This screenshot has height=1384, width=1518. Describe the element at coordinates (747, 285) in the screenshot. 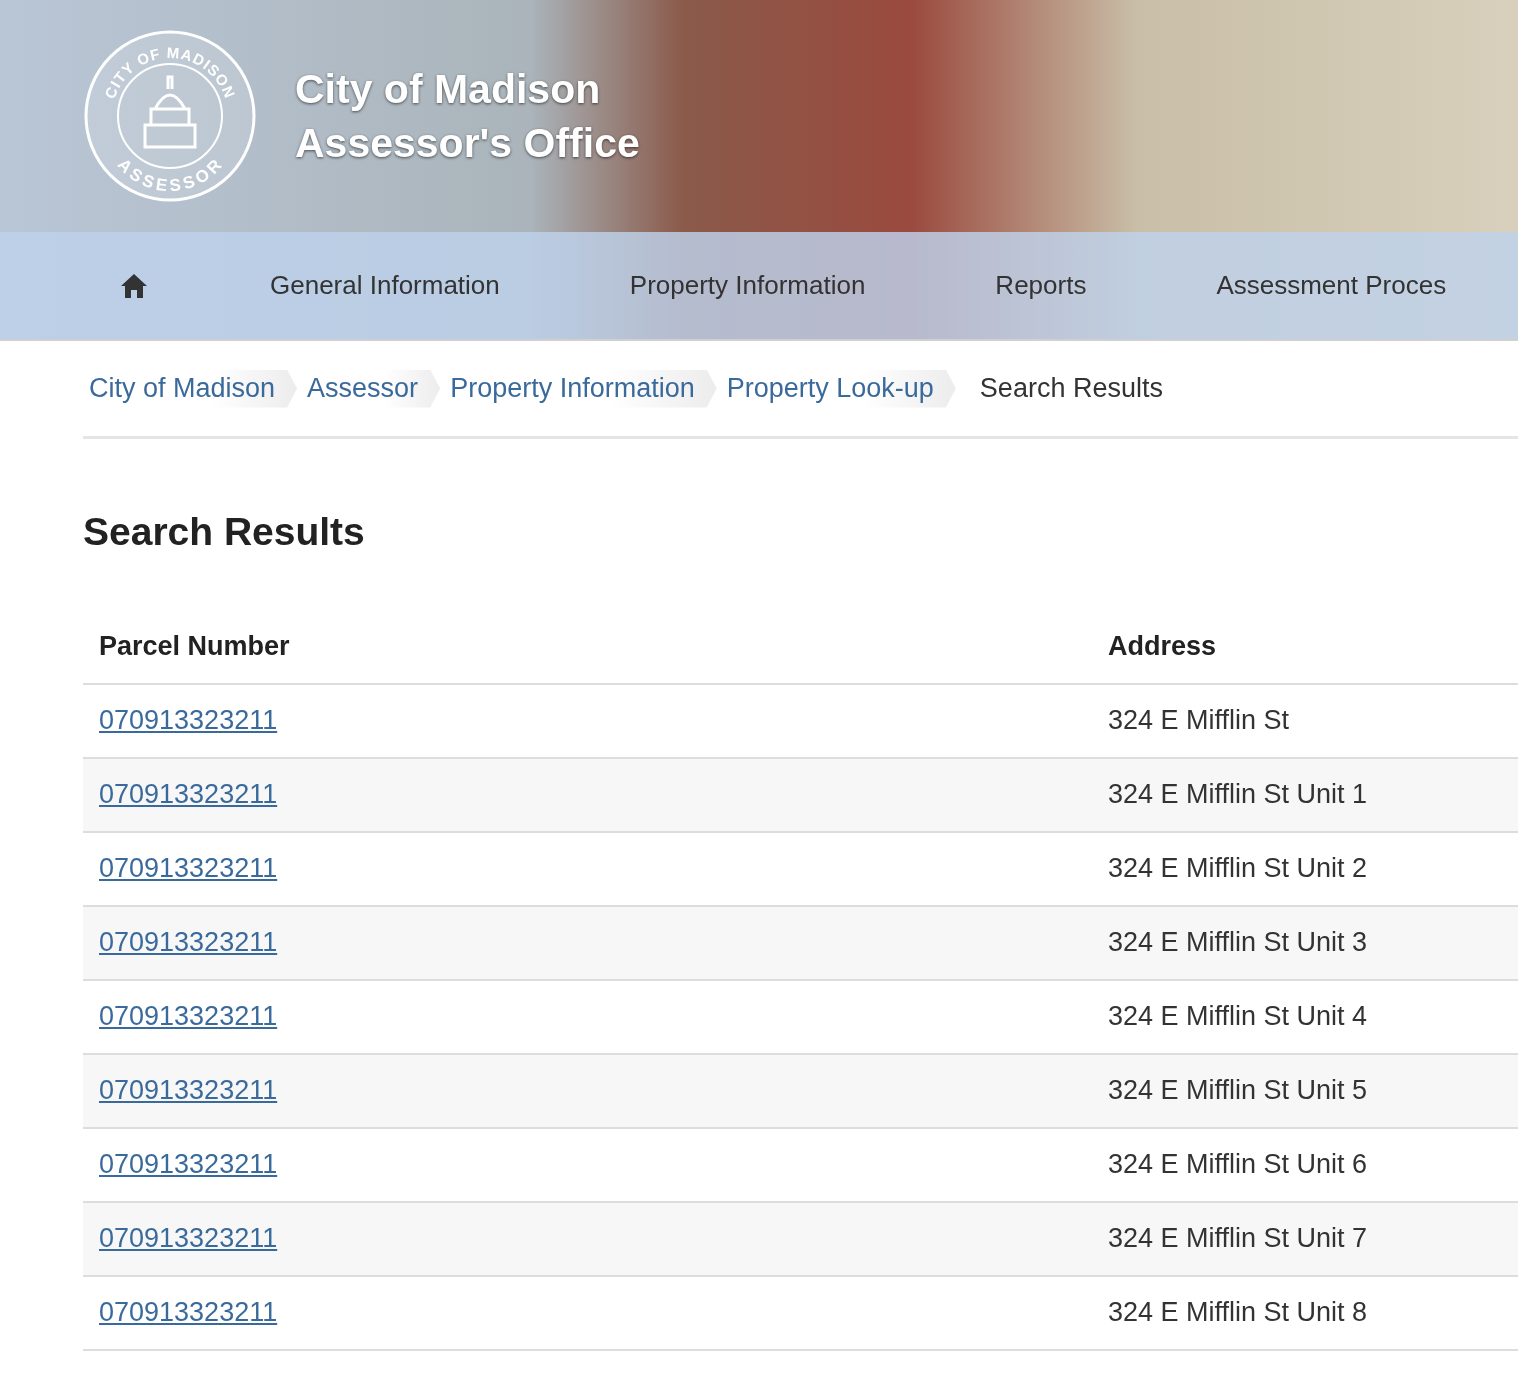

I see `nav-link: Property Information` at that location.